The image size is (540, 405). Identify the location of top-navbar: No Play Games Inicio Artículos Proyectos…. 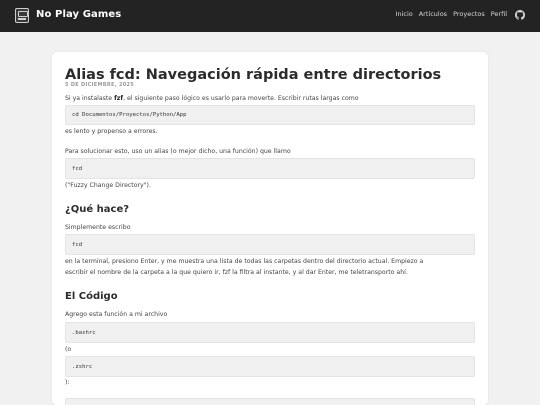
(270, 16).